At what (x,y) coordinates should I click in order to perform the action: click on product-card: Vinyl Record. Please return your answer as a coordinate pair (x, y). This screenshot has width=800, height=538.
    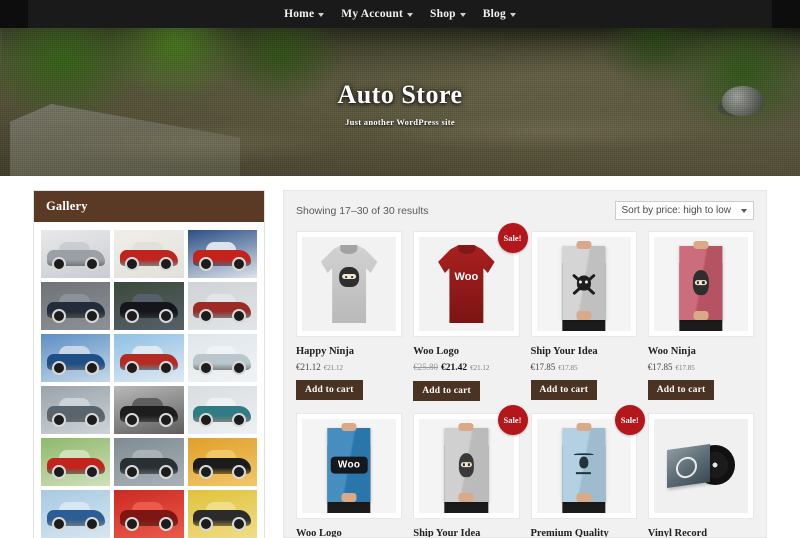
    Looking at the image, I should click on (700, 475).